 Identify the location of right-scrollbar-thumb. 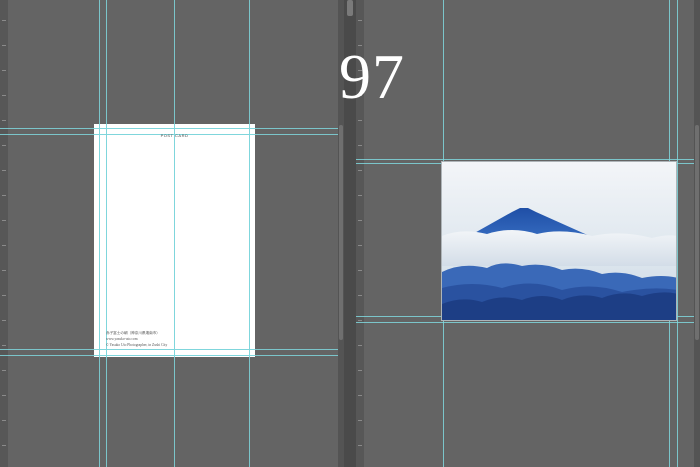
(697, 232).